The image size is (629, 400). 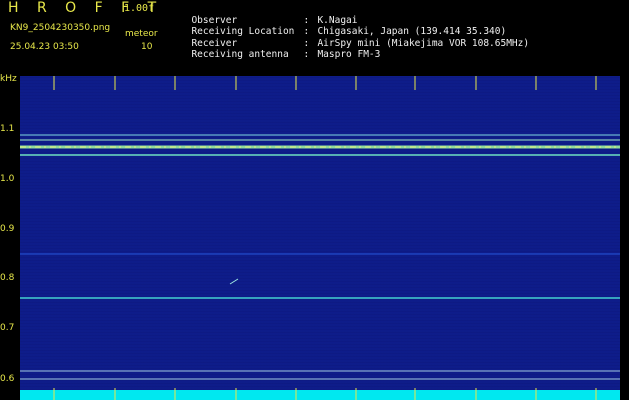 What do you see at coordinates (7, 129) in the screenshot?
I see `y-tick-label: 1.1` at bounding box center [7, 129].